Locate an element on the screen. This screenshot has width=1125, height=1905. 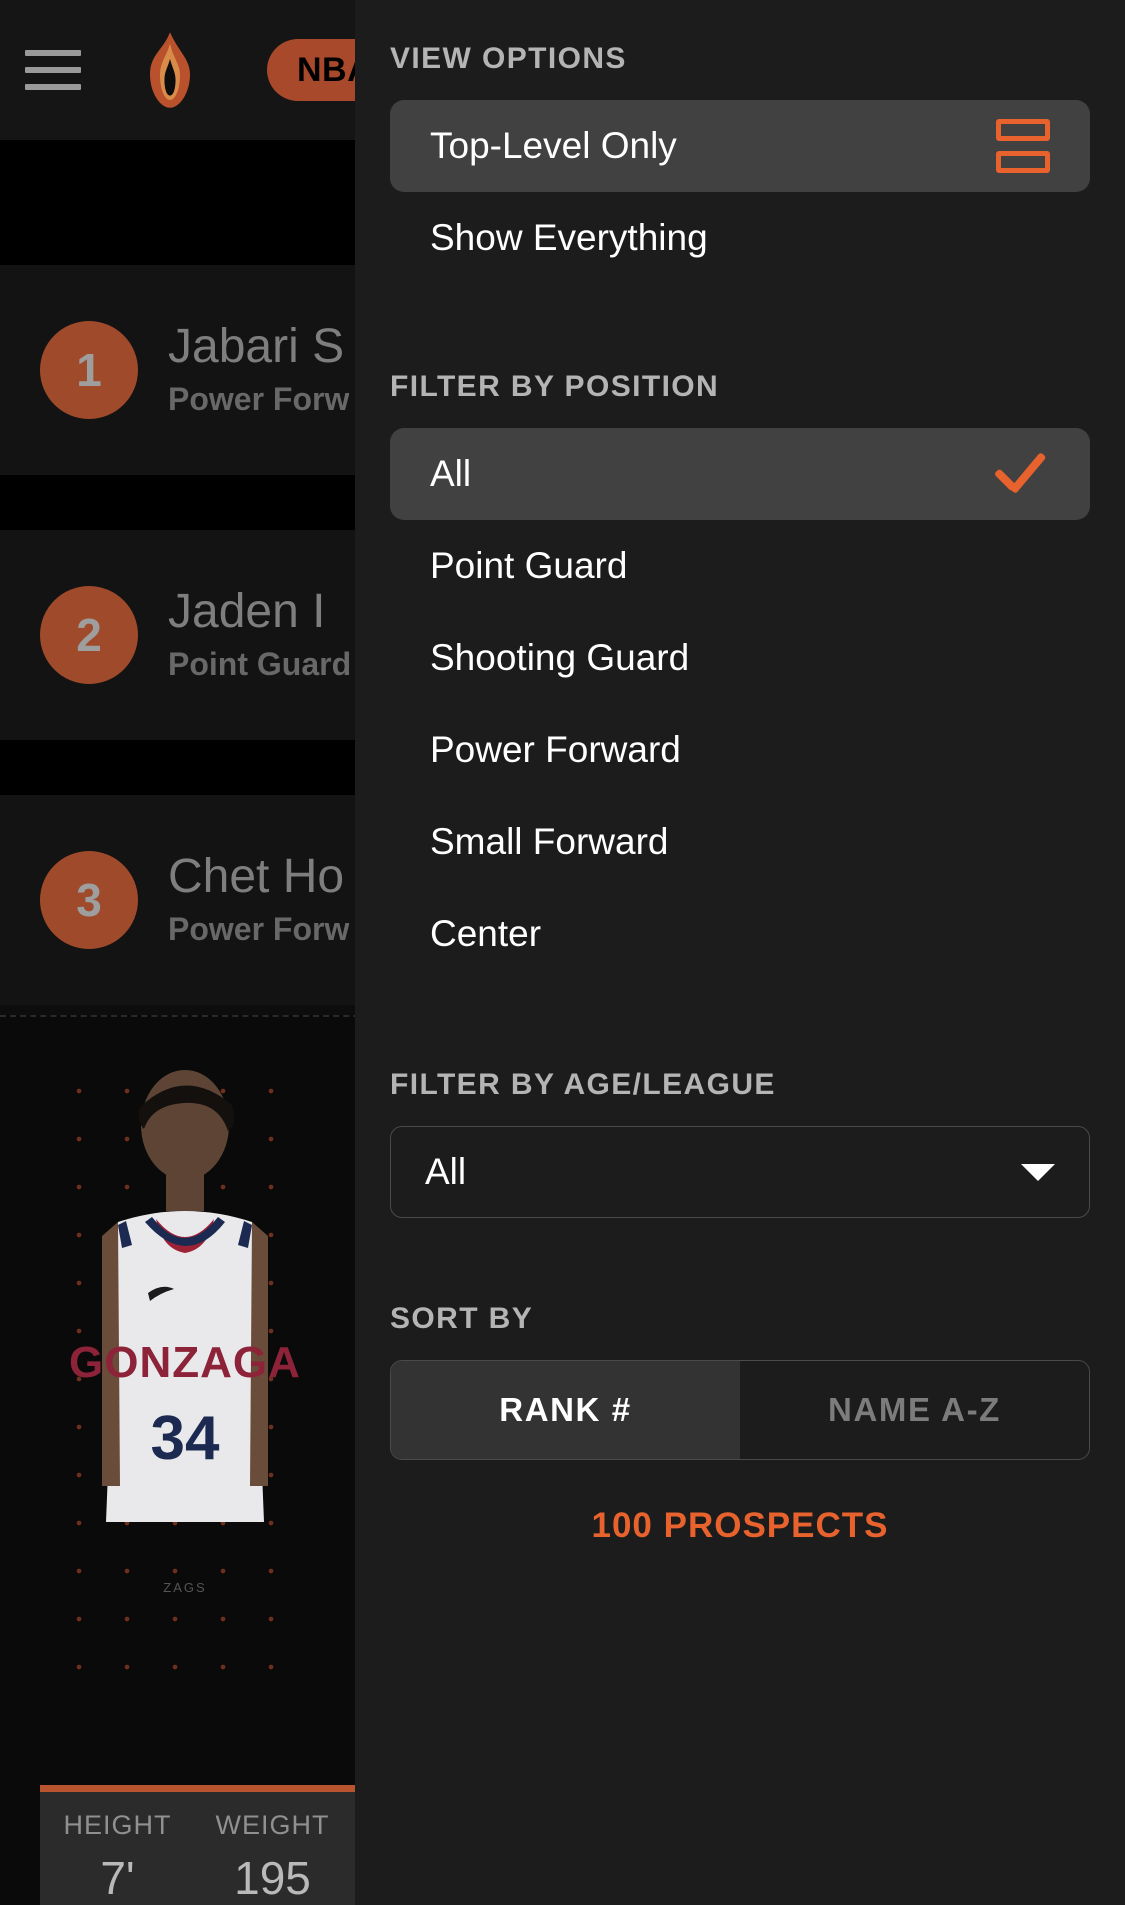
stat-value: 195 is located at coordinates (272, 1878).